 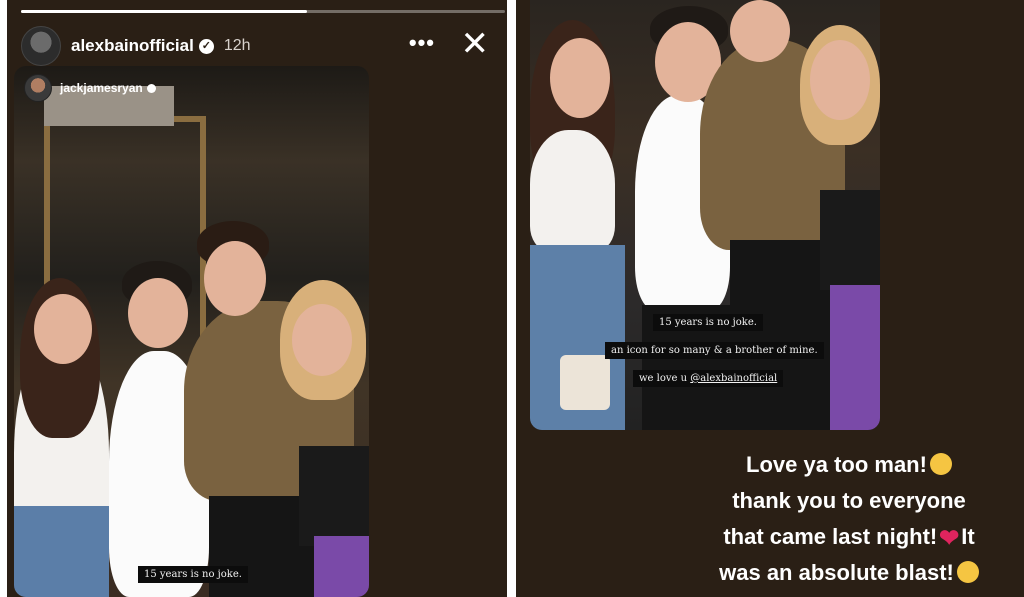 What do you see at coordinates (237, 45) in the screenshot?
I see `story-timestamp: 12h` at bounding box center [237, 45].